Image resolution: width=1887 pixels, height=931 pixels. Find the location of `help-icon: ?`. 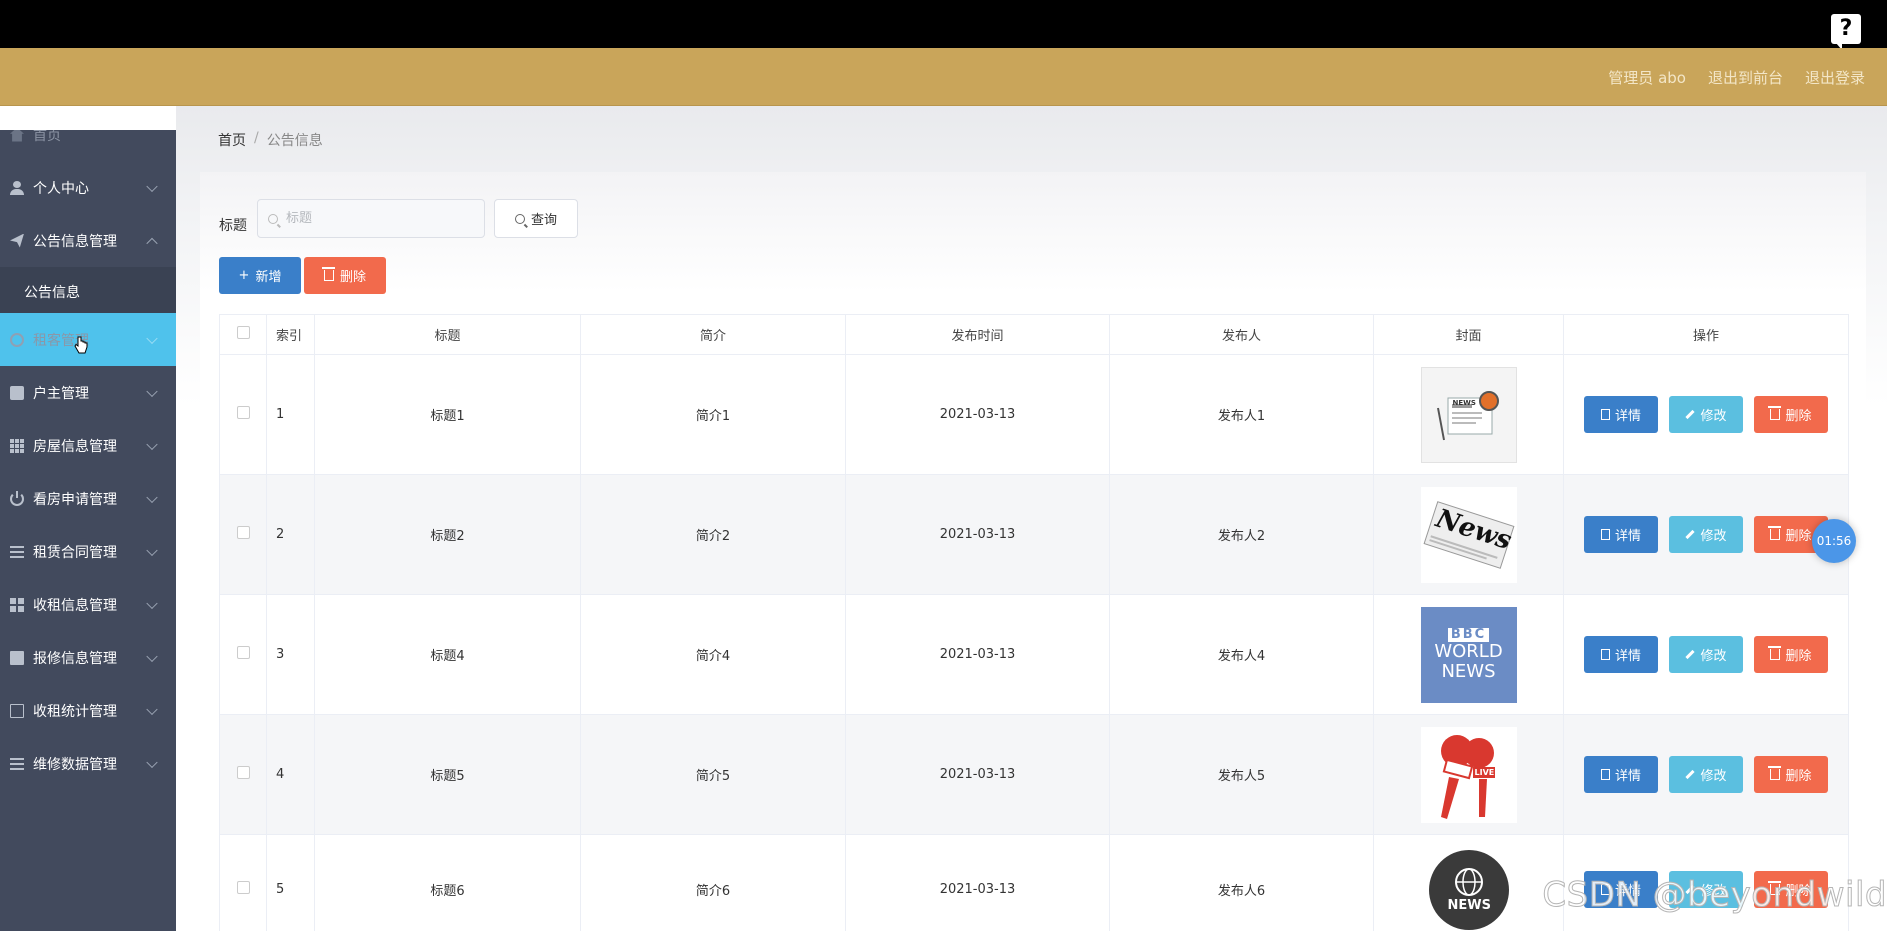

help-icon: ? is located at coordinates (1846, 32).